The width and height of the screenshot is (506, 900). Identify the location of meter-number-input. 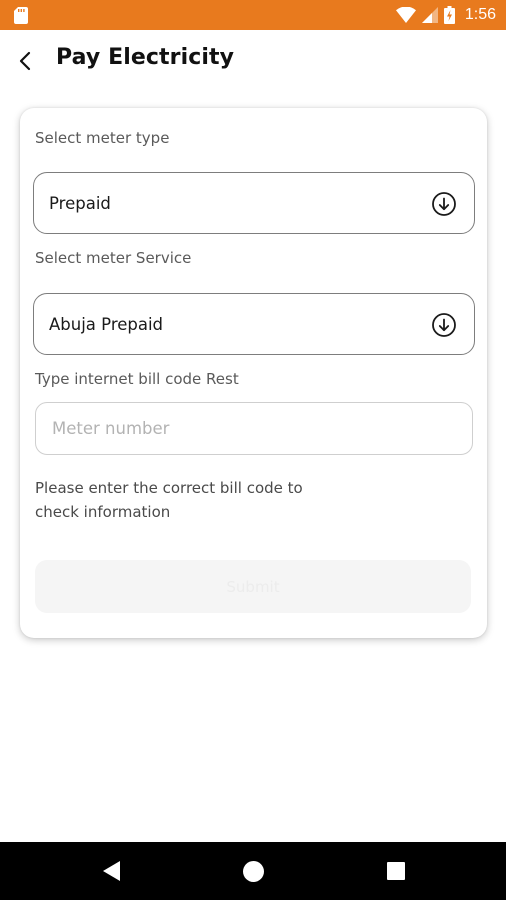
(254, 428).